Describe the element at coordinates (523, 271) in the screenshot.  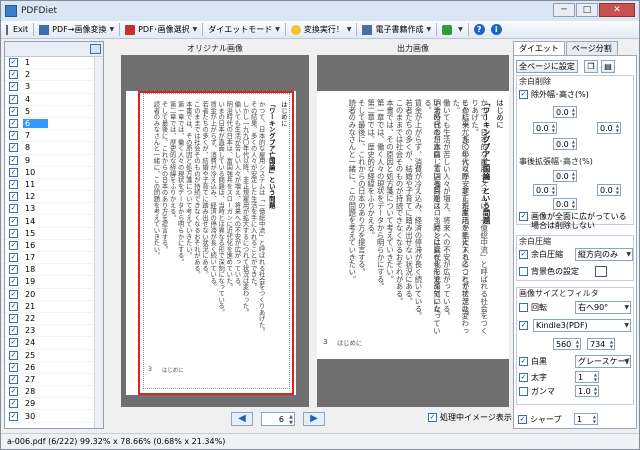
I see `bg-color-checkbox` at that location.